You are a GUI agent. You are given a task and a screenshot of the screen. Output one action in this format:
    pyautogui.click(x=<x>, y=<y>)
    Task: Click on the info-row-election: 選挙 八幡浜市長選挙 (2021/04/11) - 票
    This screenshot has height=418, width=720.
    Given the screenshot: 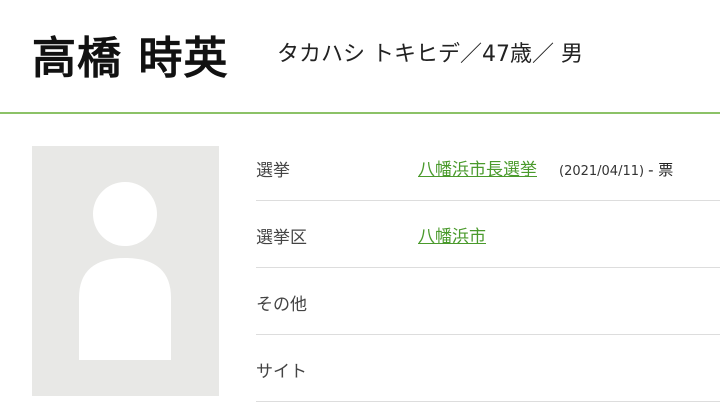 What is the action you would take?
    pyautogui.click(x=488, y=167)
    